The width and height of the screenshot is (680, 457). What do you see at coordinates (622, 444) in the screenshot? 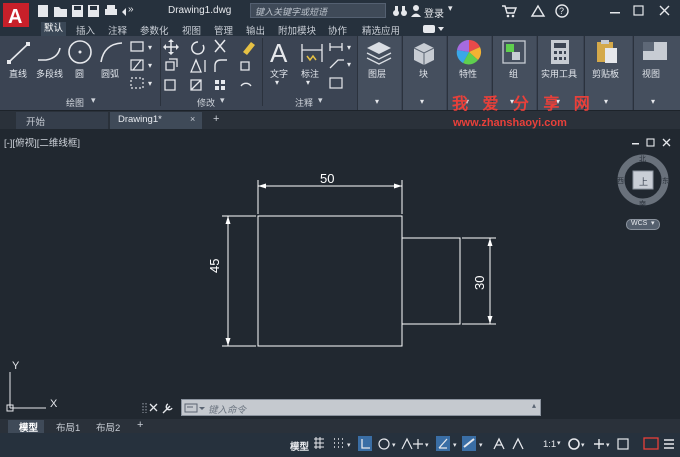
I see `status-right-tools: ▾ ▾` at bounding box center [622, 444].